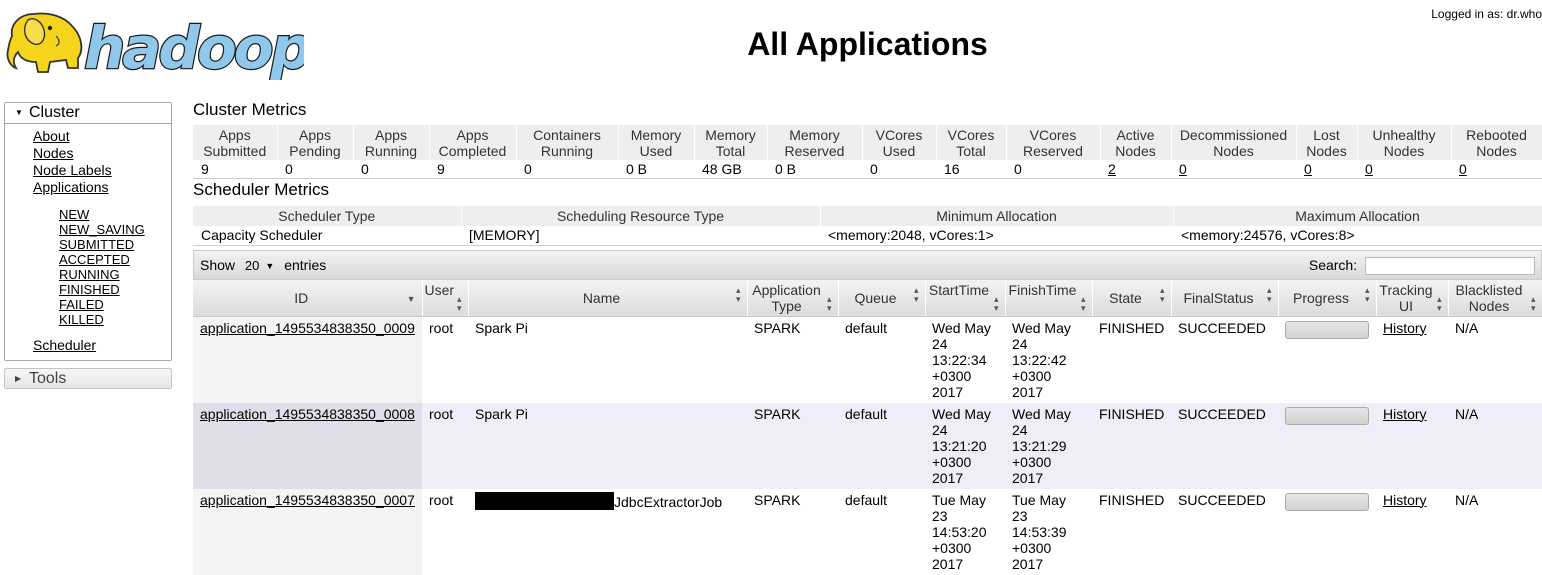  I want to click on page-title: All Applications, so click(867, 44).